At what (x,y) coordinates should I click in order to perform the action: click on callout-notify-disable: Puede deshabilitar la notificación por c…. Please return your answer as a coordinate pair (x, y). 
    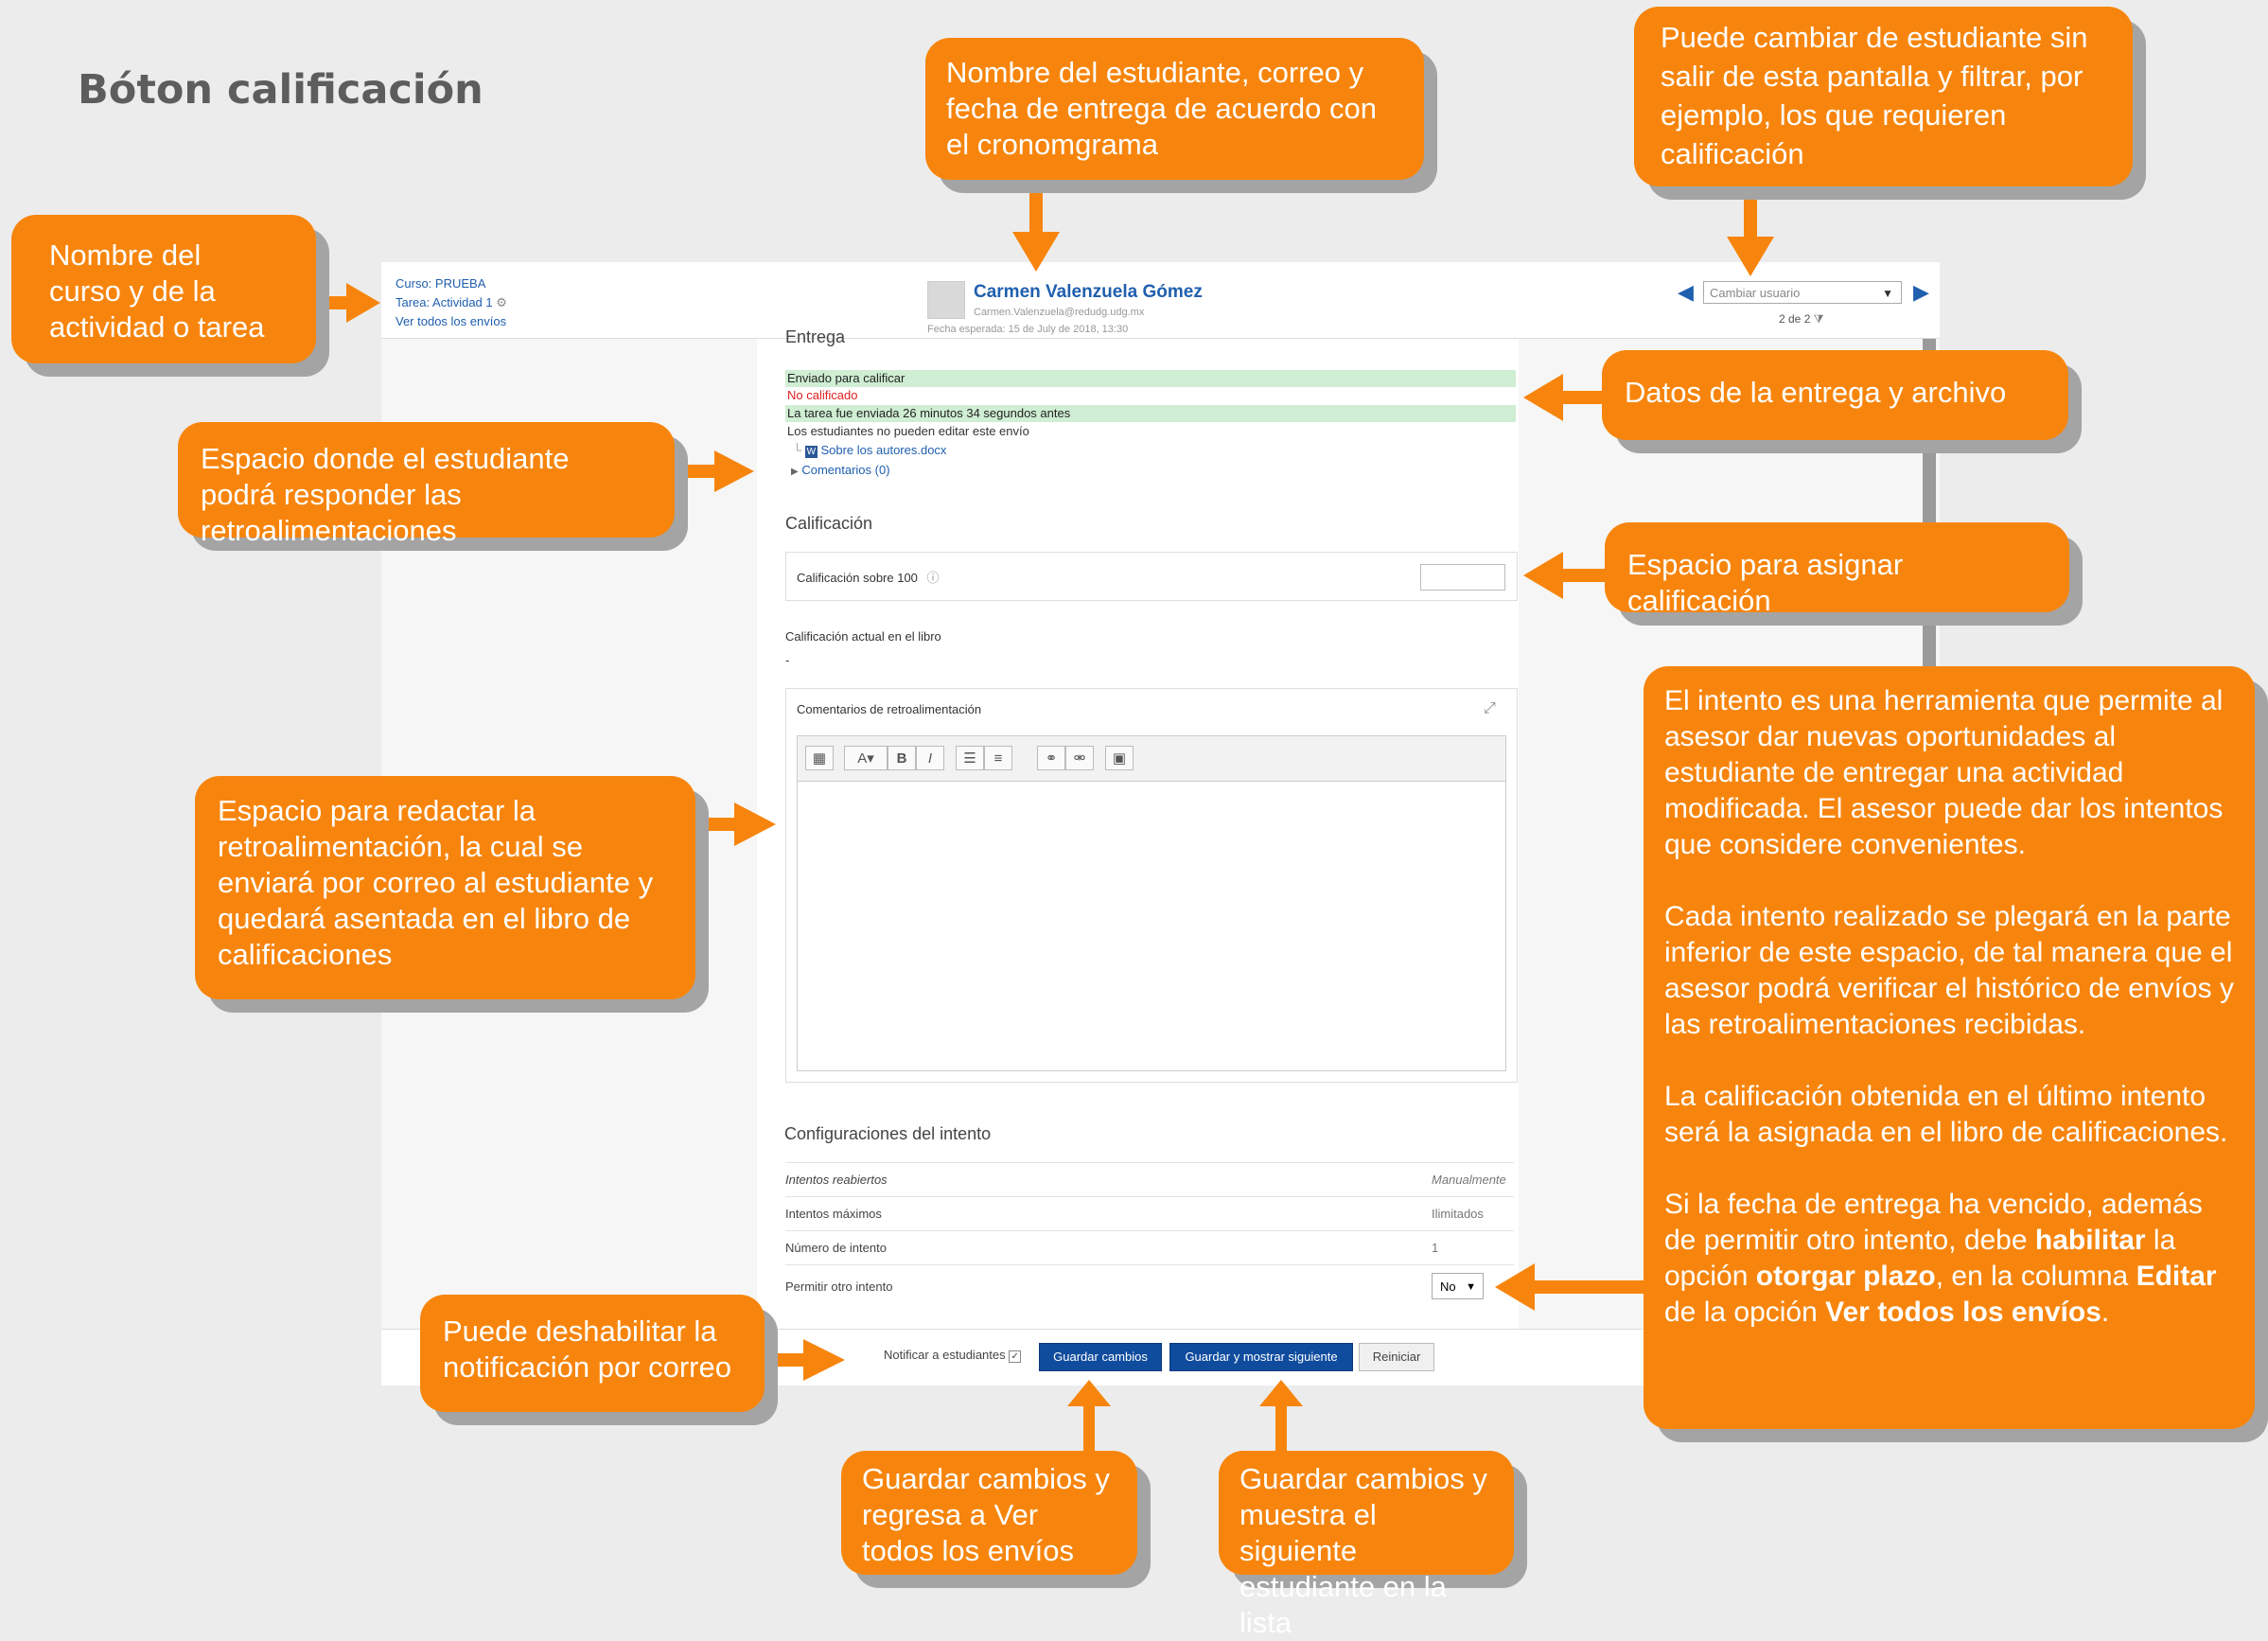
    Looking at the image, I should click on (592, 1354).